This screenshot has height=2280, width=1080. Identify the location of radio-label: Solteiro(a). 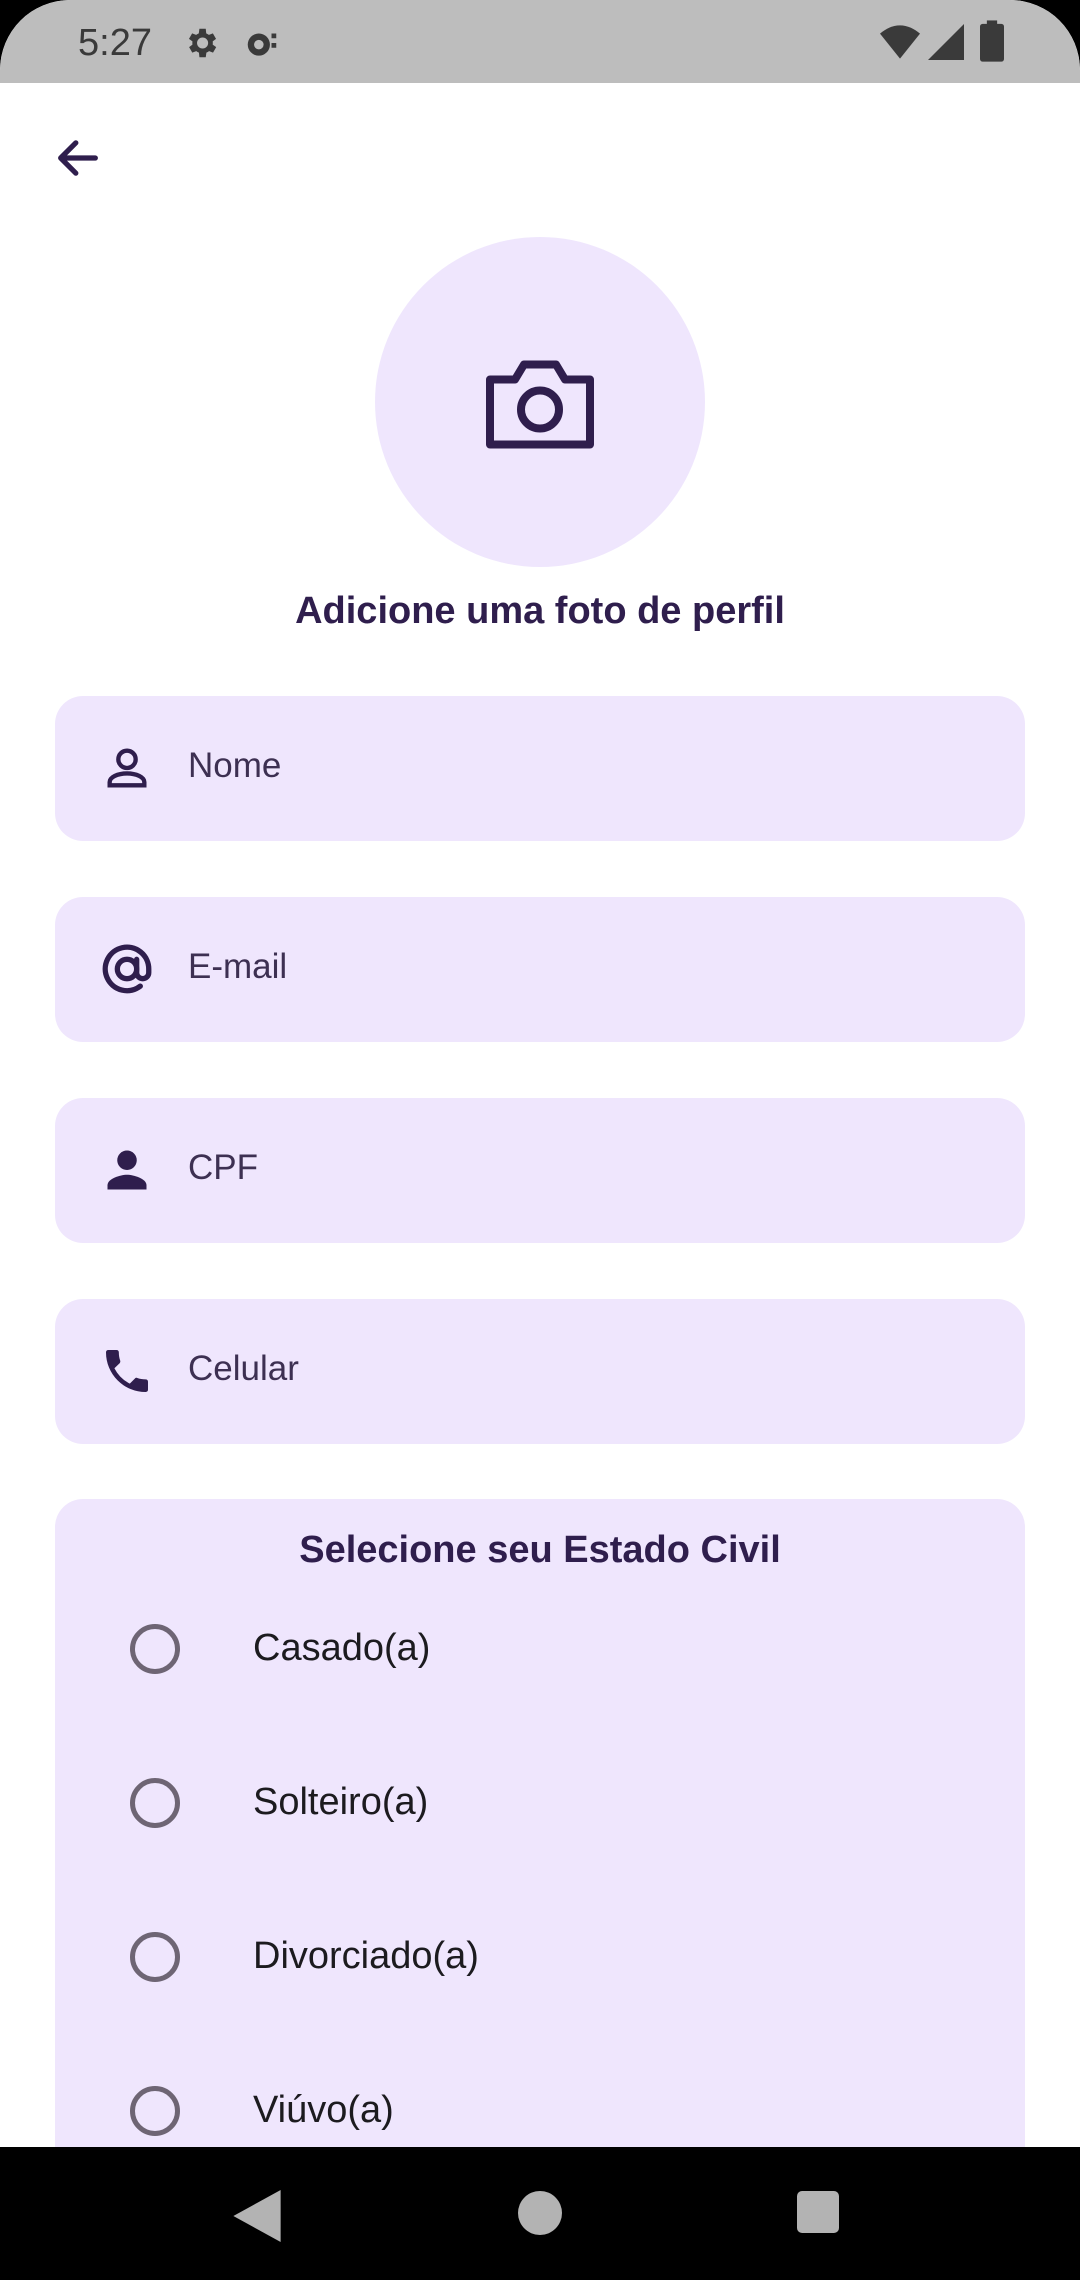
(341, 1802).